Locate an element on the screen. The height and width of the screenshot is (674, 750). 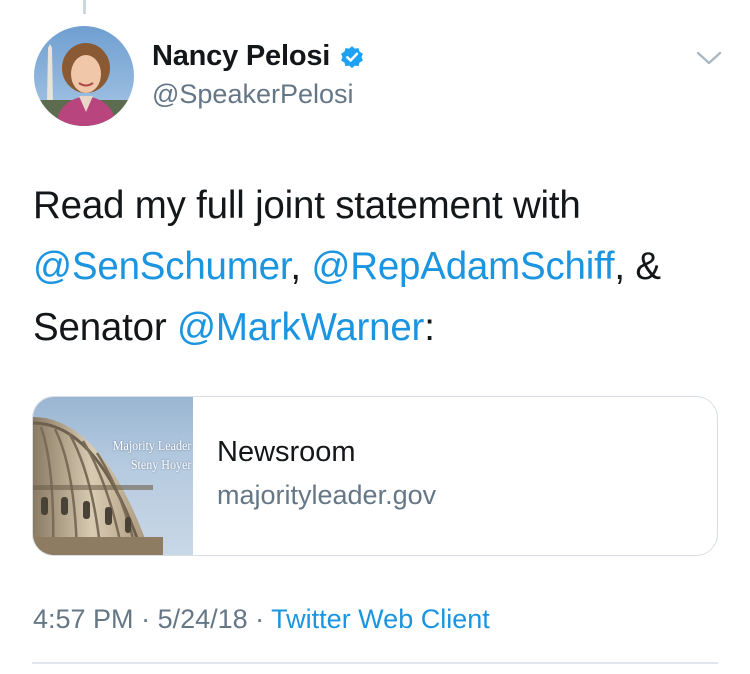
author-handle: @SpeakerPelosi is located at coordinates (253, 94).